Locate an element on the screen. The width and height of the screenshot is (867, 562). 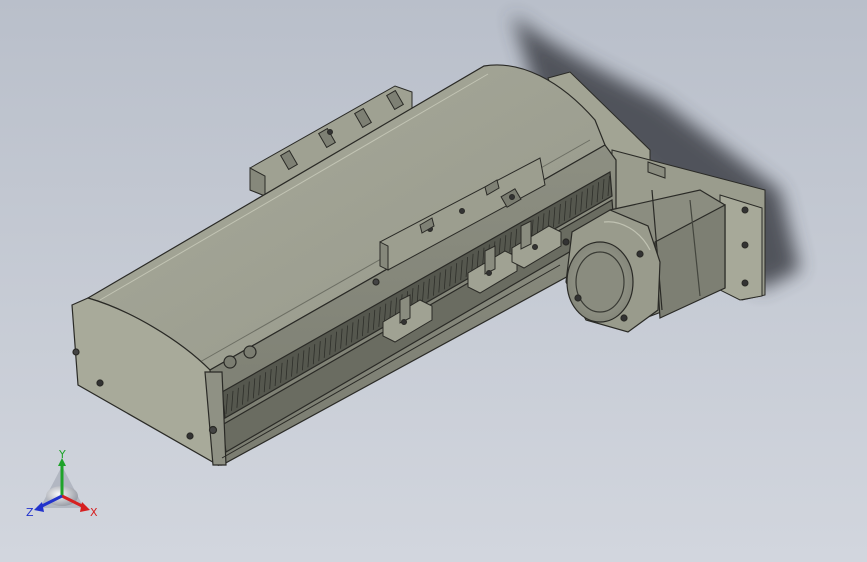
z-axis-label: Z is located at coordinates (30, 512).